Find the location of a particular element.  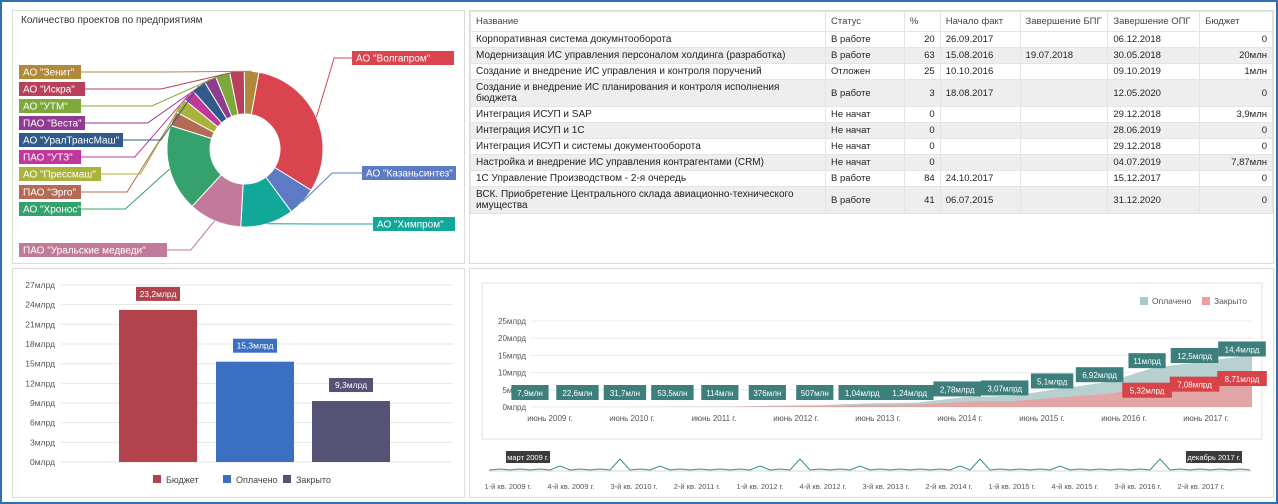

pie-label: ПАО "Уральские медведи" is located at coordinates (84, 251).